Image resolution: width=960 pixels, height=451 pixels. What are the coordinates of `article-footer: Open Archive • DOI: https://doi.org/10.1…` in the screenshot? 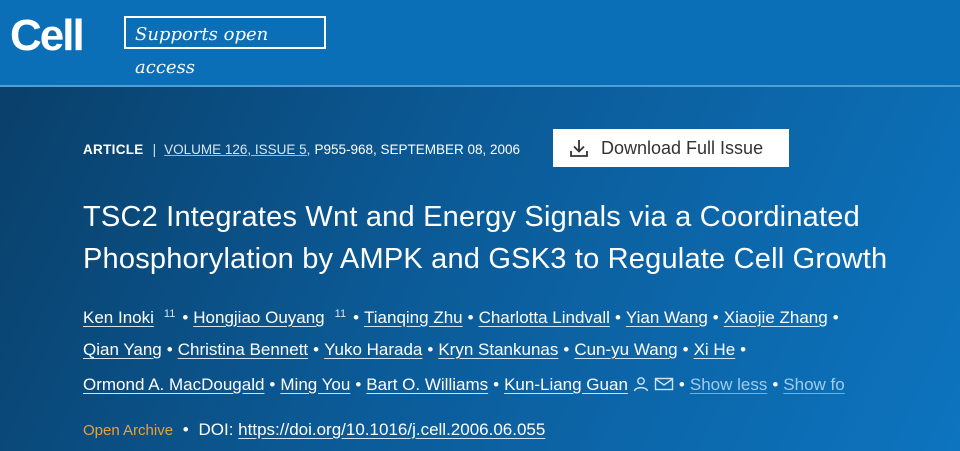 It's located at (314, 429).